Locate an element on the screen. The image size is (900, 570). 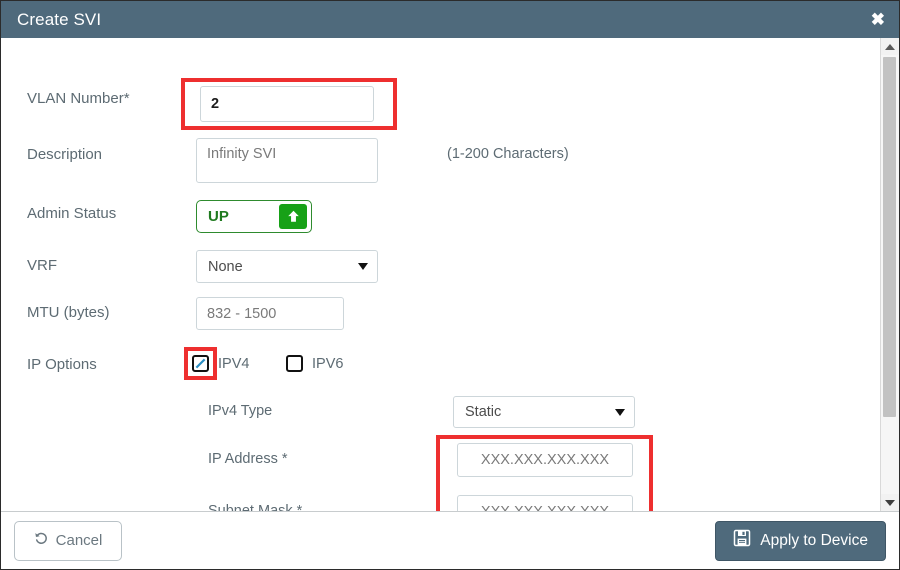
scrollbar-thumb is located at coordinates (889, 237).